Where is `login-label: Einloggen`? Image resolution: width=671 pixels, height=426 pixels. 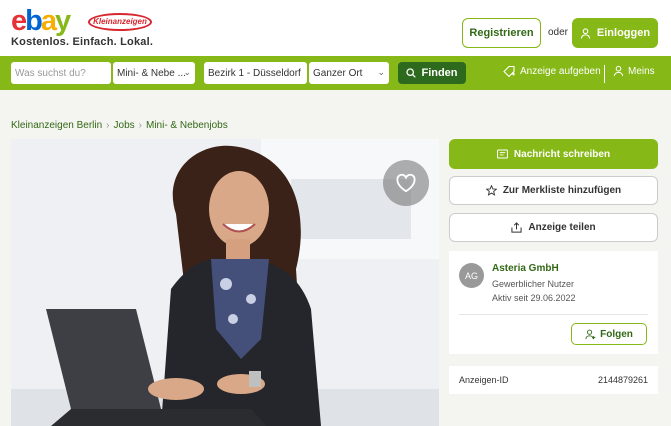 login-label: Einloggen is located at coordinates (623, 33).